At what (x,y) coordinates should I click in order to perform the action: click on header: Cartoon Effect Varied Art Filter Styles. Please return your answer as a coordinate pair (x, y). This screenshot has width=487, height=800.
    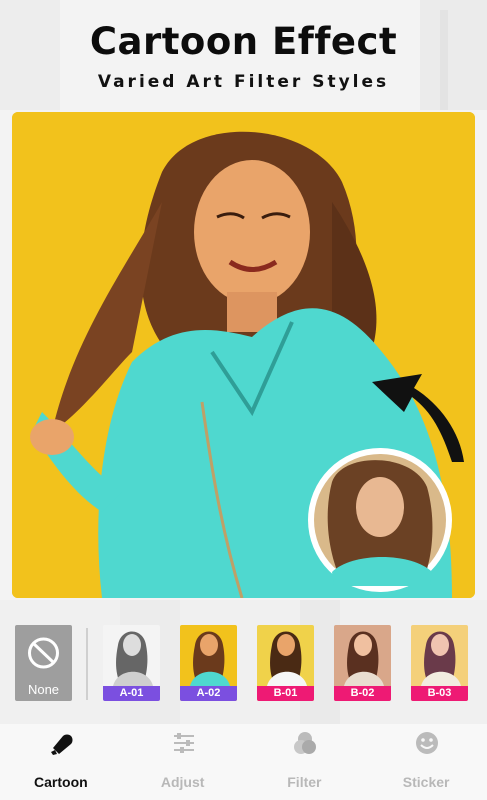
    Looking at the image, I should click on (243, 54).